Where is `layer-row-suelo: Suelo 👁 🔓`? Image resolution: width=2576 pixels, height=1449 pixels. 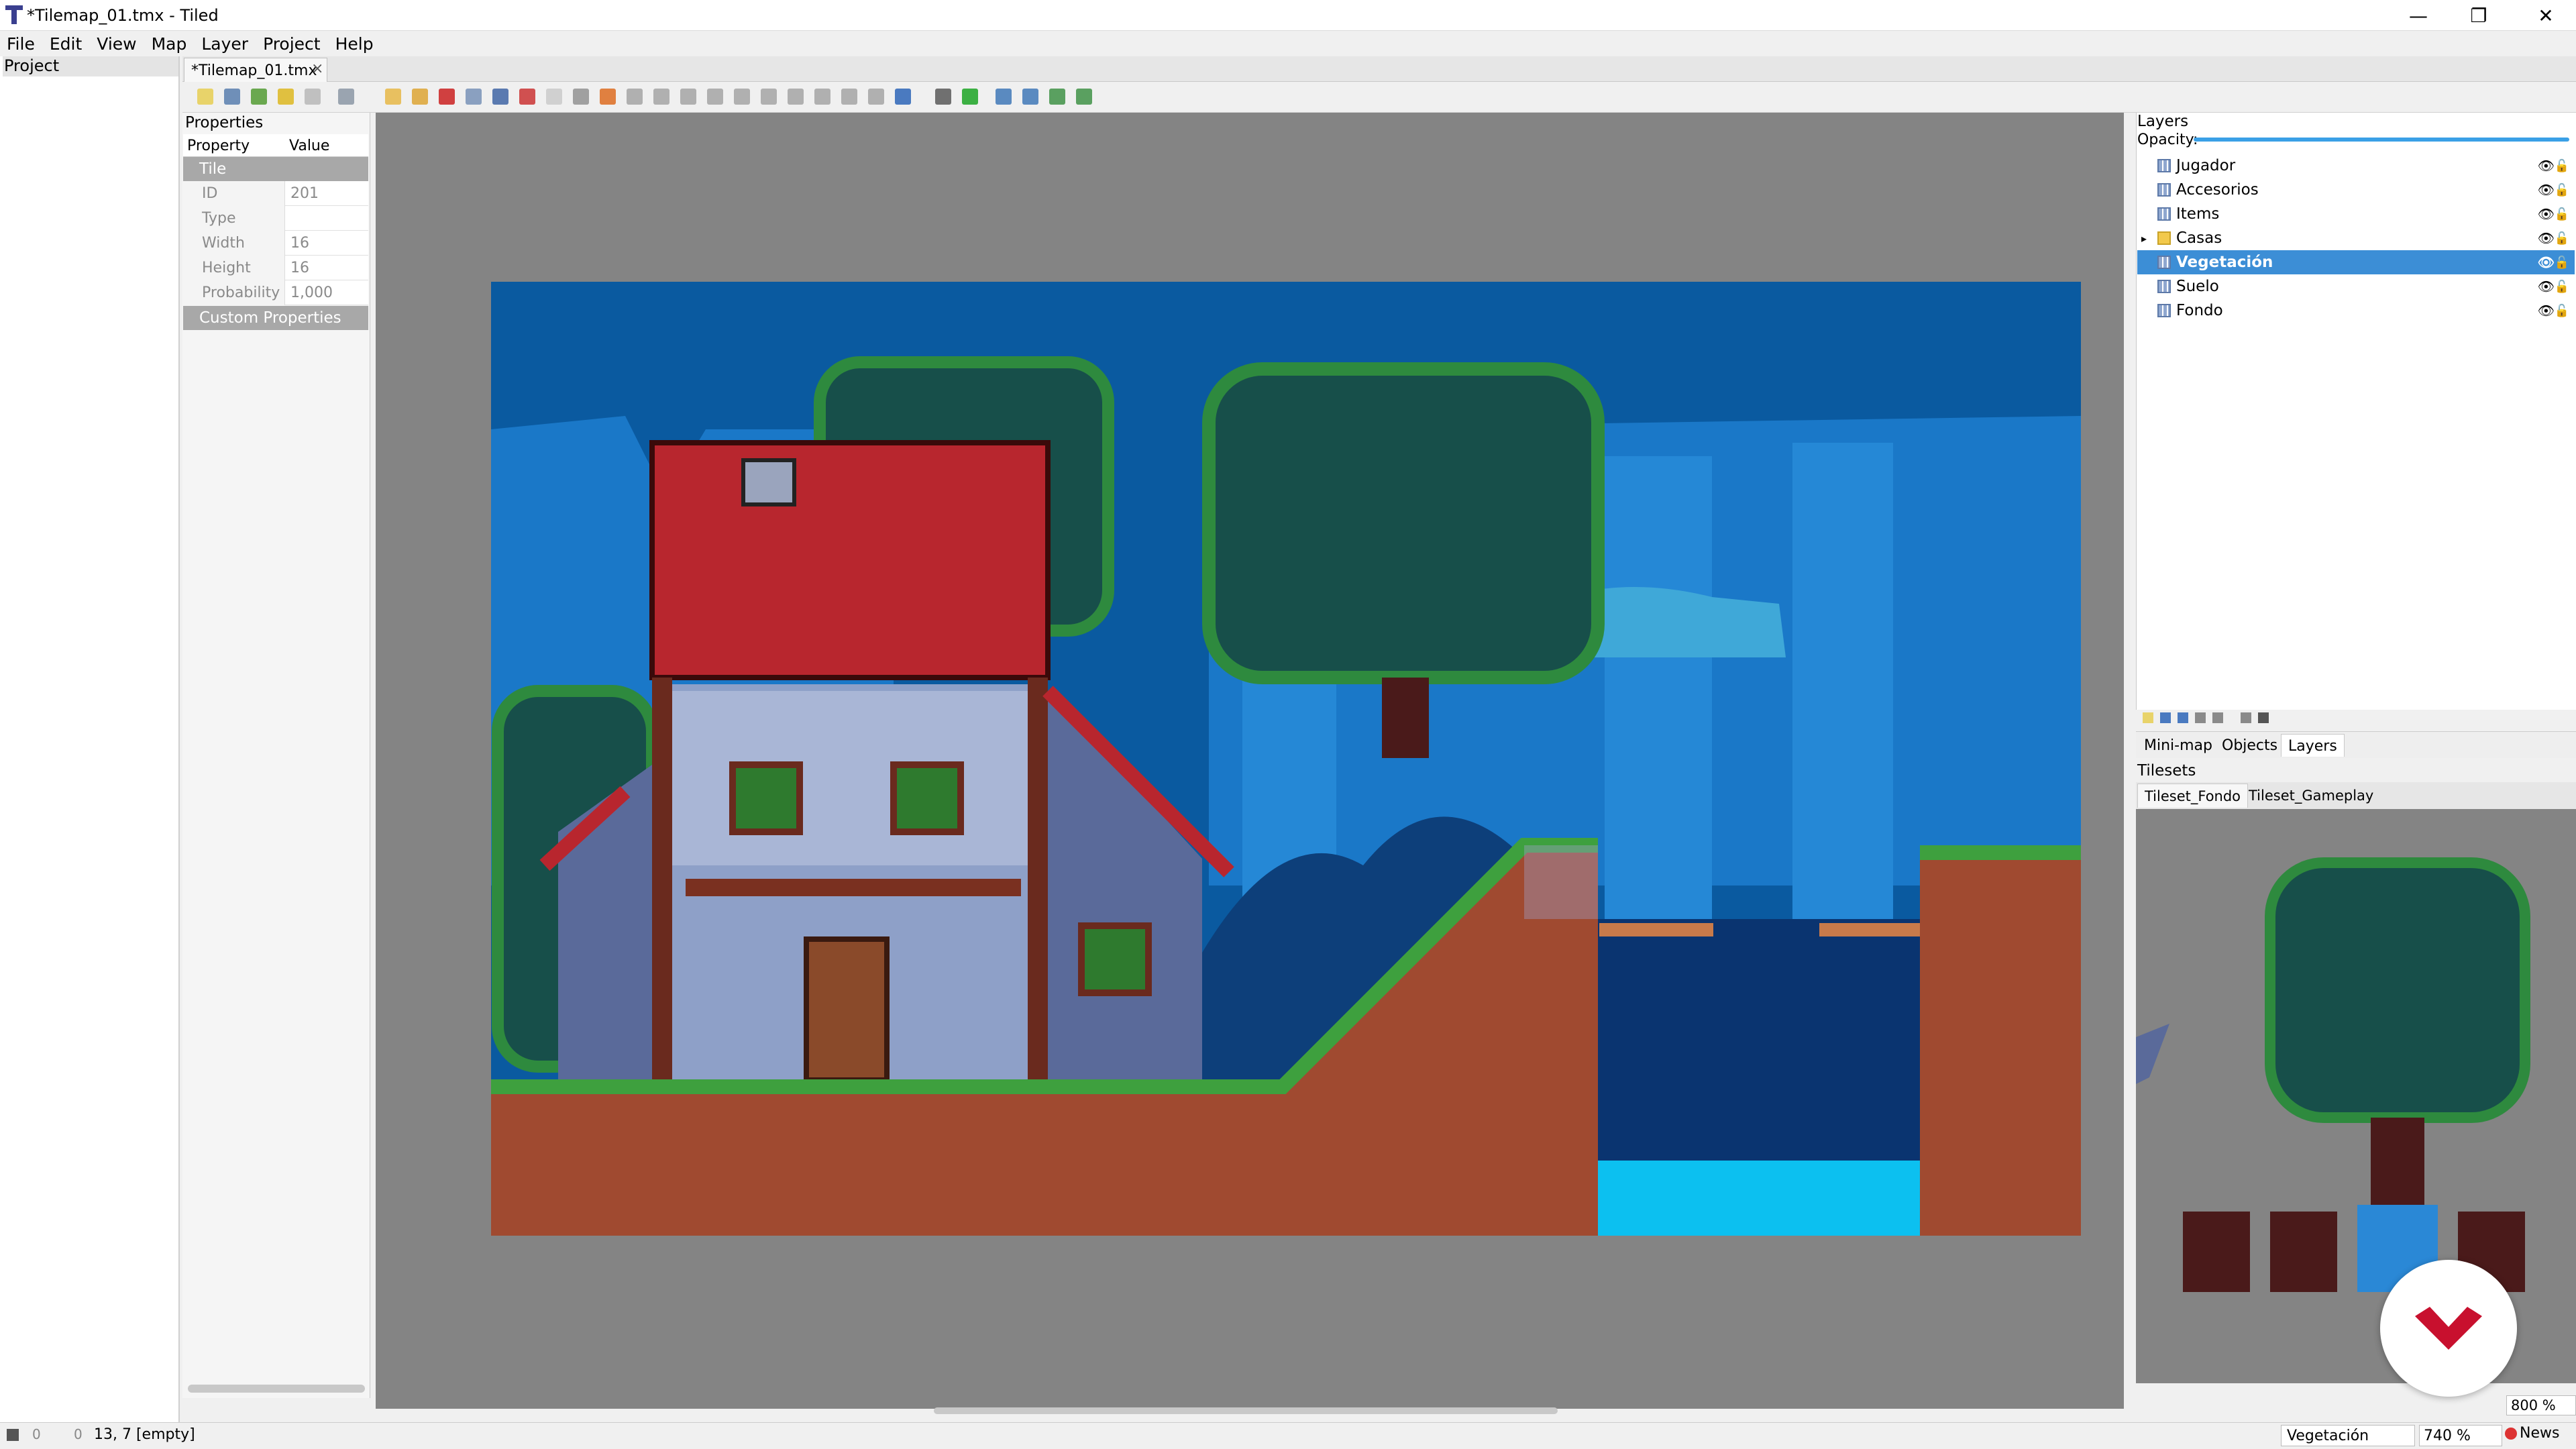
layer-row-suelo: Suelo 👁 🔓 is located at coordinates (2356, 286).